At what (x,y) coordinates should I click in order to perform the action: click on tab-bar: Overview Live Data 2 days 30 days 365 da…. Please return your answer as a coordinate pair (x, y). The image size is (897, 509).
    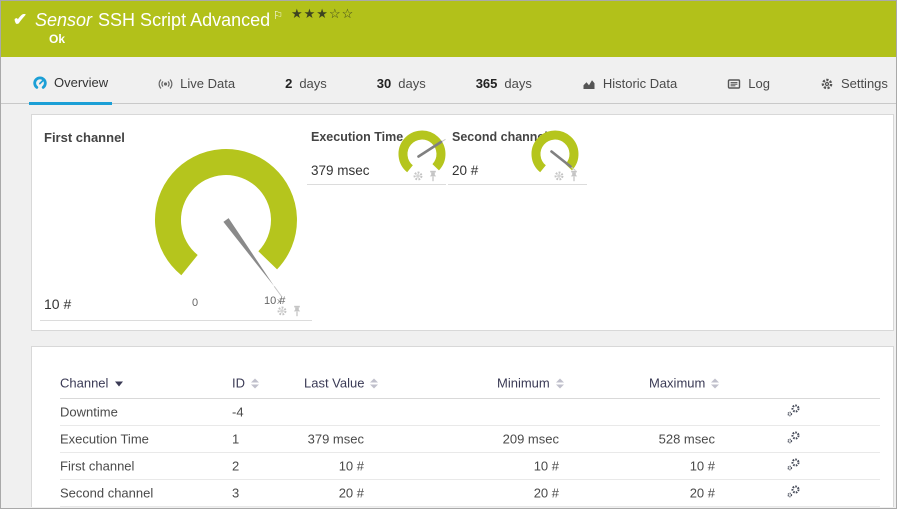
    Looking at the image, I should click on (448, 84).